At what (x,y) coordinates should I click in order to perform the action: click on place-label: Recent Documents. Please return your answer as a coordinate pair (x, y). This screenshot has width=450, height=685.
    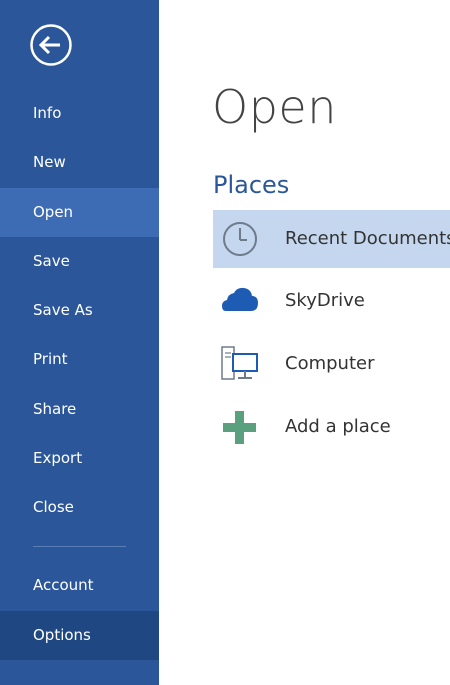
    Looking at the image, I should click on (367, 238).